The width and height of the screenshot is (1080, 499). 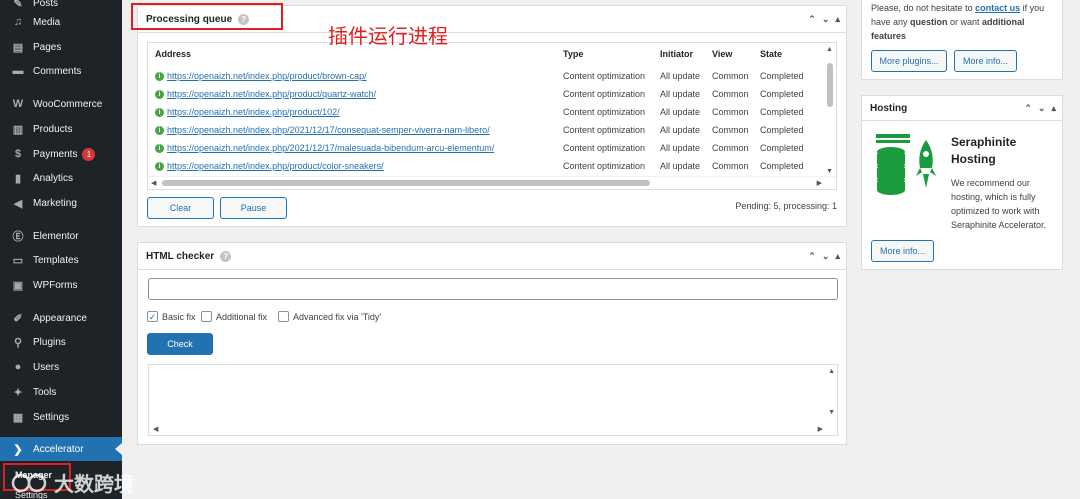 What do you see at coordinates (61, 22) in the screenshot?
I see `sidebar-item-media: ♫ Media` at bounding box center [61, 22].